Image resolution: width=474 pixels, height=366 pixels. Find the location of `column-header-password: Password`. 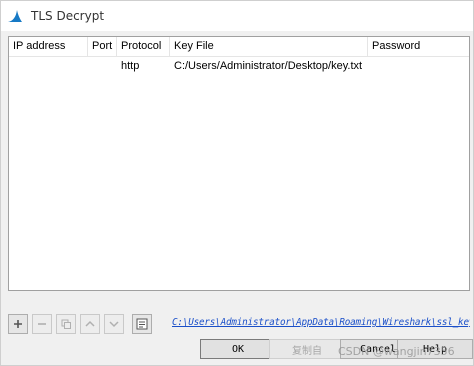

column-header-password: Password is located at coordinates (418, 46).